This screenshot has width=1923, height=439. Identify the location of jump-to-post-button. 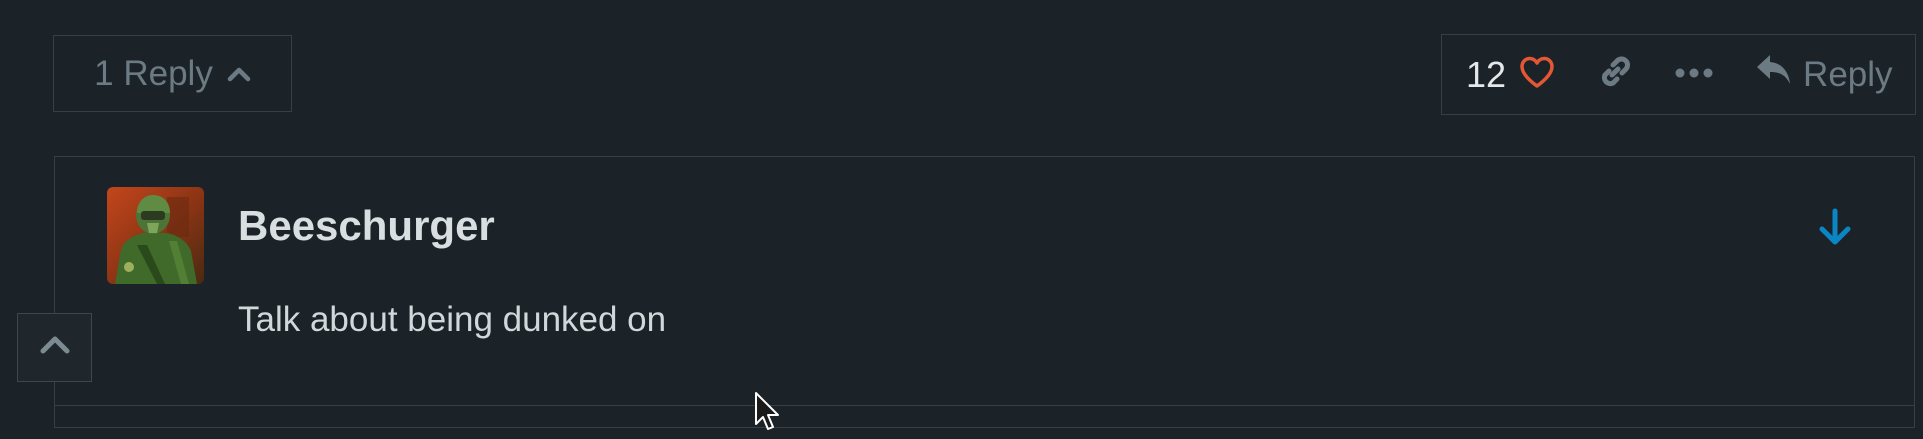
(1835, 227).